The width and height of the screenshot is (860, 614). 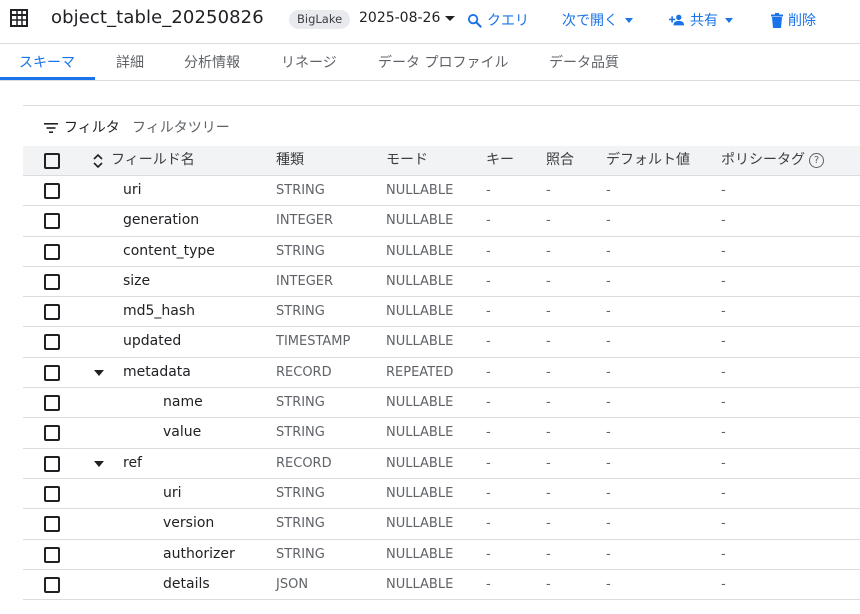 I want to click on help-icon: ?, so click(x=816, y=160).